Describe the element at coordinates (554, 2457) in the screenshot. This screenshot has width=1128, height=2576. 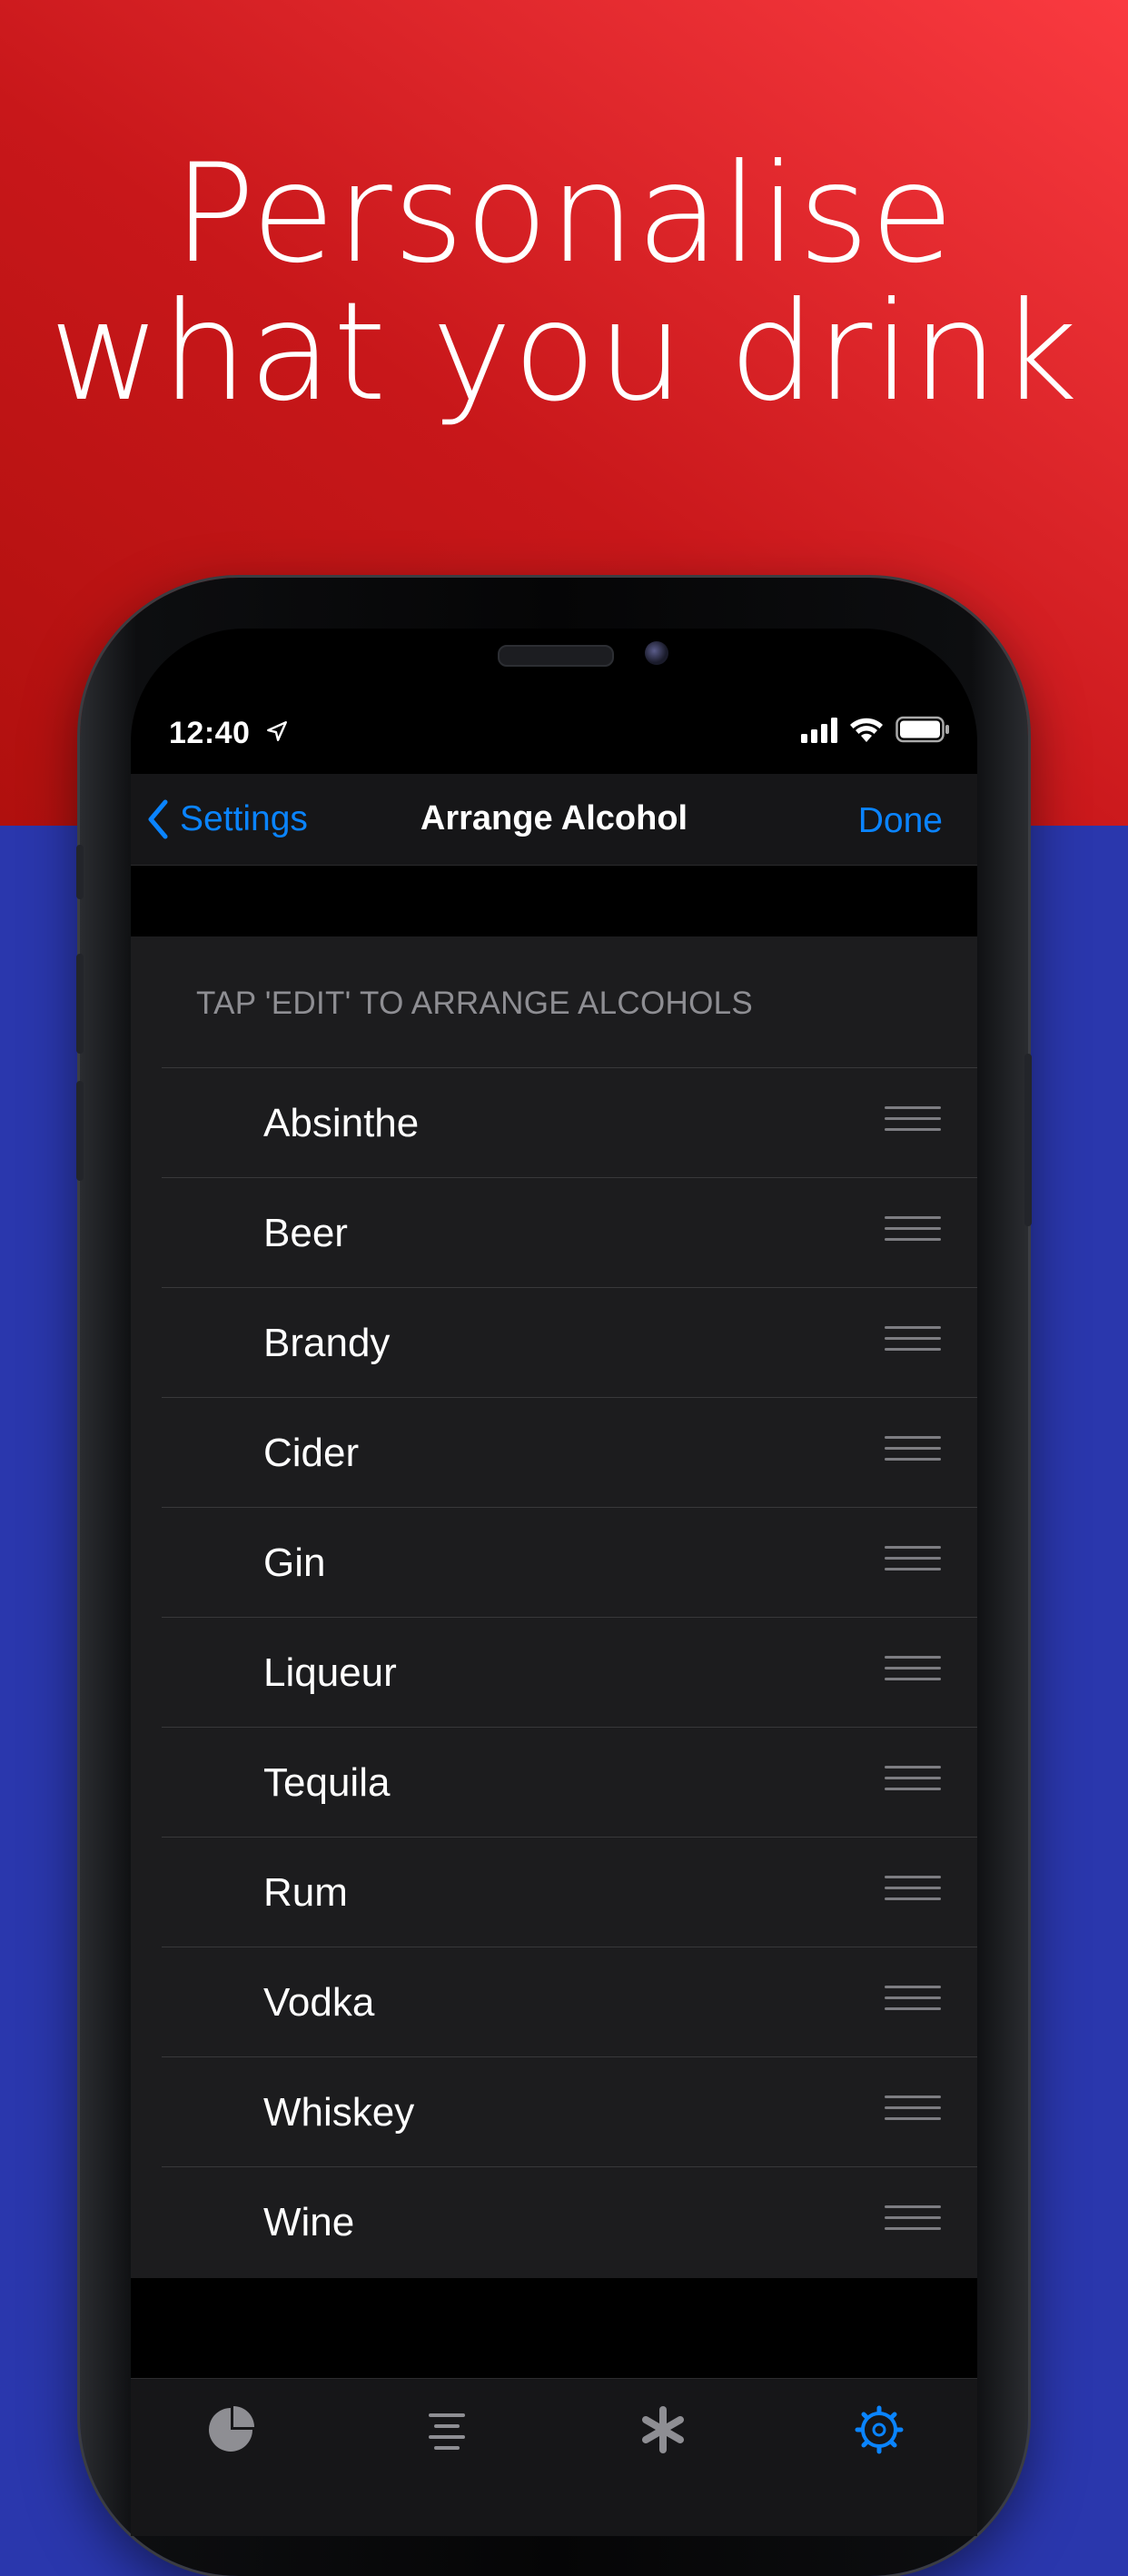
I see `tab-bar` at that location.